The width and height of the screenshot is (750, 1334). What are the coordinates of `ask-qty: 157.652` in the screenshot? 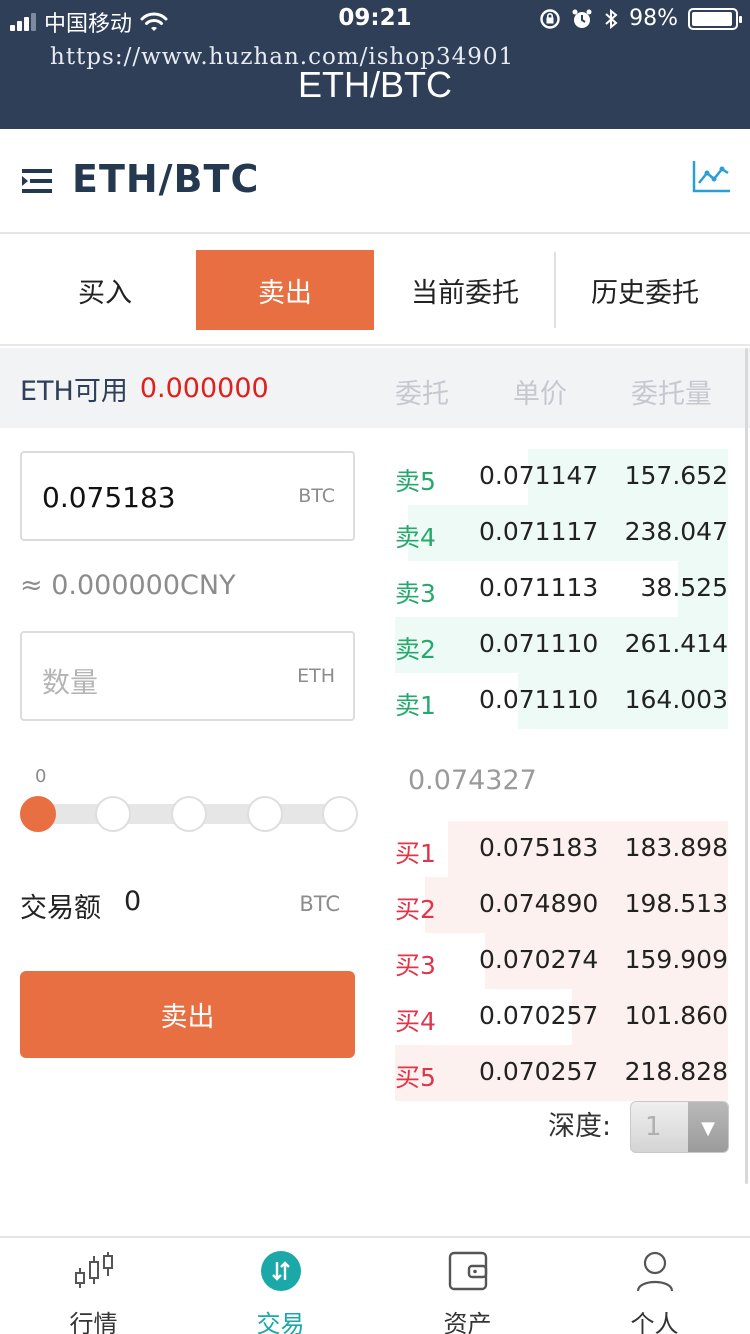 It's located at (676, 475).